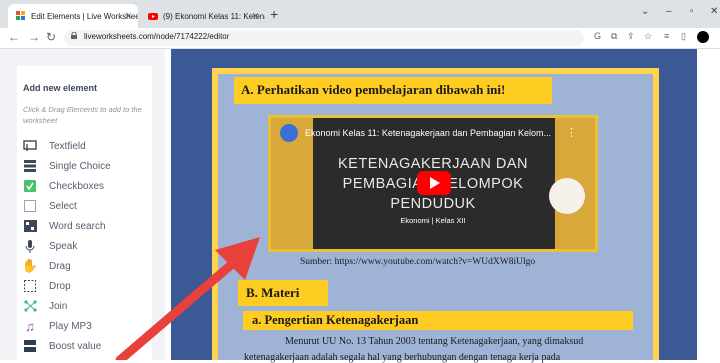  I want to click on minimize-icon: –, so click(669, 11).